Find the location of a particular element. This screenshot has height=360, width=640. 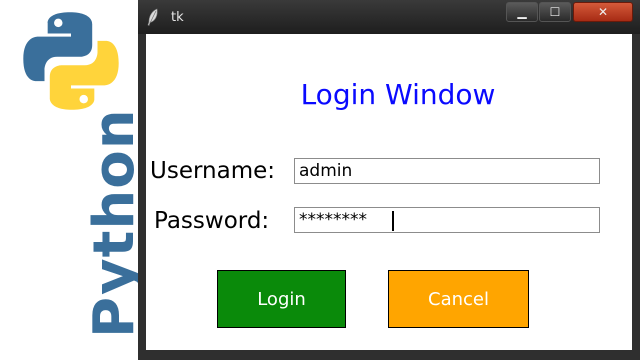

close-button: ✕ is located at coordinates (603, 12).